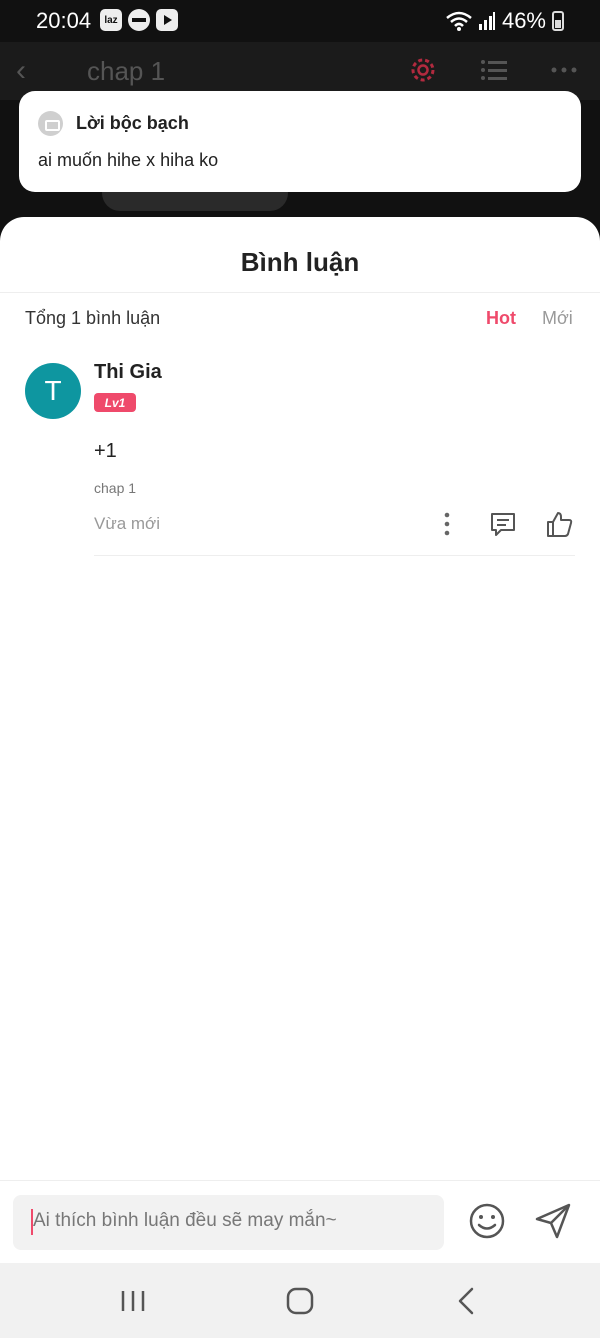  Describe the element at coordinates (105, 451) in the screenshot. I see `comment-text: +1` at that location.